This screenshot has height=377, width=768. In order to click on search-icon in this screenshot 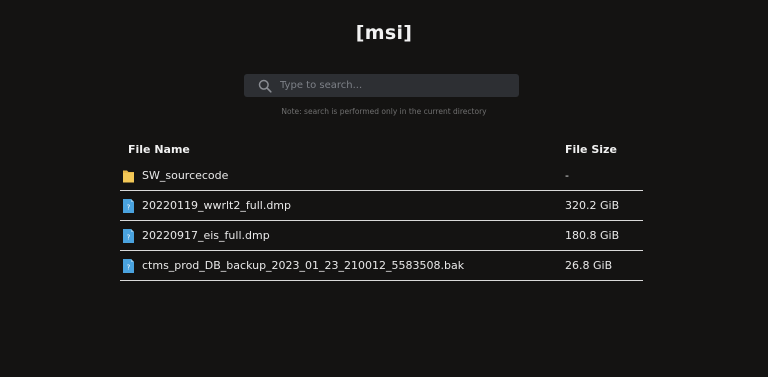, I will do `click(265, 86)`.